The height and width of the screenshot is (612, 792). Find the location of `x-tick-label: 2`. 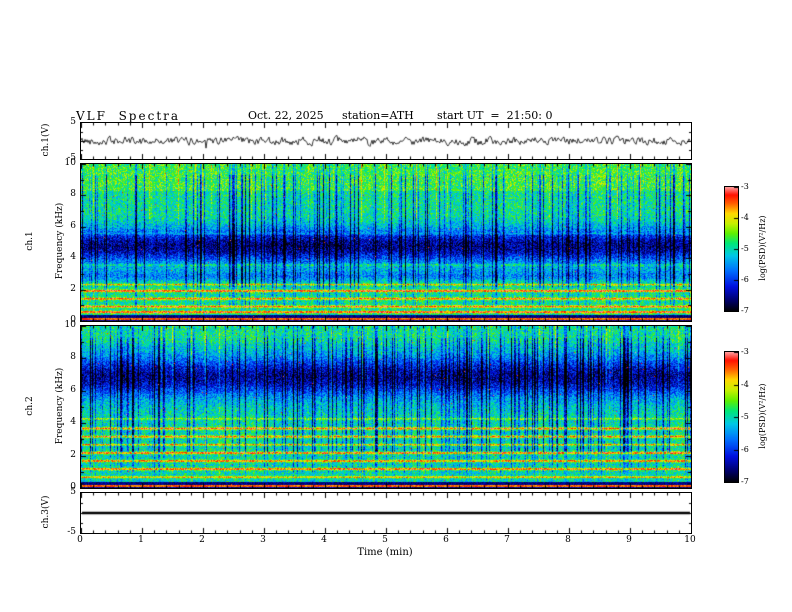

x-tick-label: 2 is located at coordinates (202, 540).